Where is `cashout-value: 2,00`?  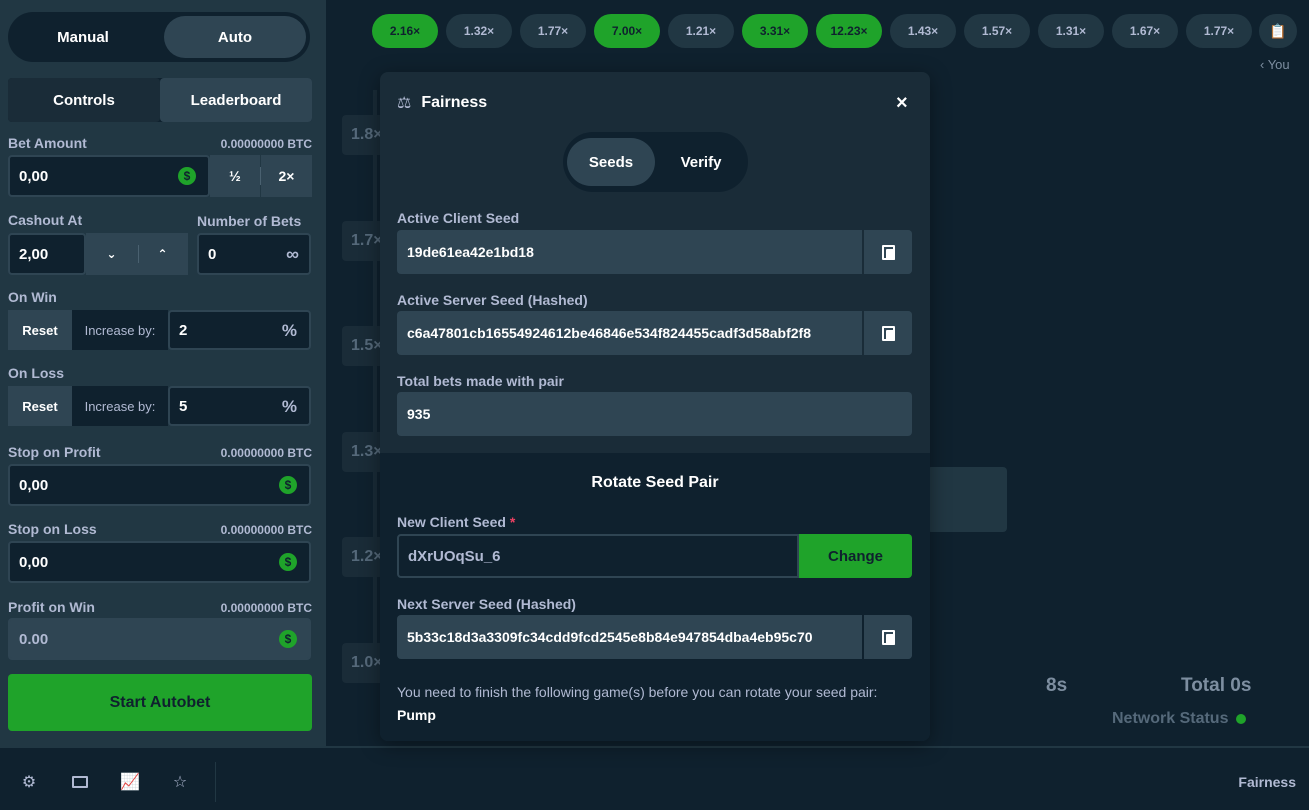 cashout-value: 2,00 is located at coordinates (34, 254).